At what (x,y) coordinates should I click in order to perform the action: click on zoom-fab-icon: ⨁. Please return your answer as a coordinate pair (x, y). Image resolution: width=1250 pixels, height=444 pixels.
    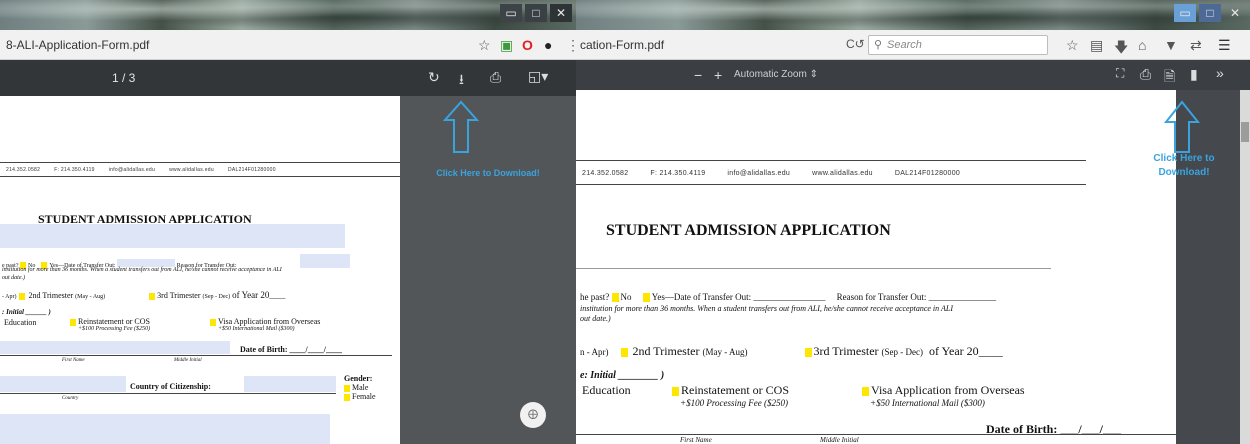
    Looking at the image, I should click on (533, 415).